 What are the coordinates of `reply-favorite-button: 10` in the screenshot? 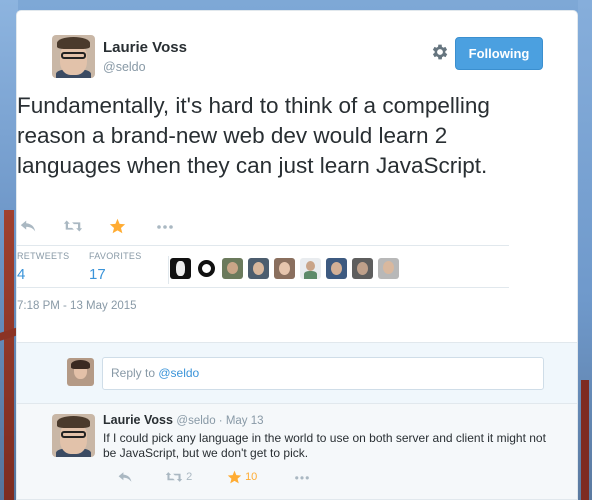 It's located at (247, 478).